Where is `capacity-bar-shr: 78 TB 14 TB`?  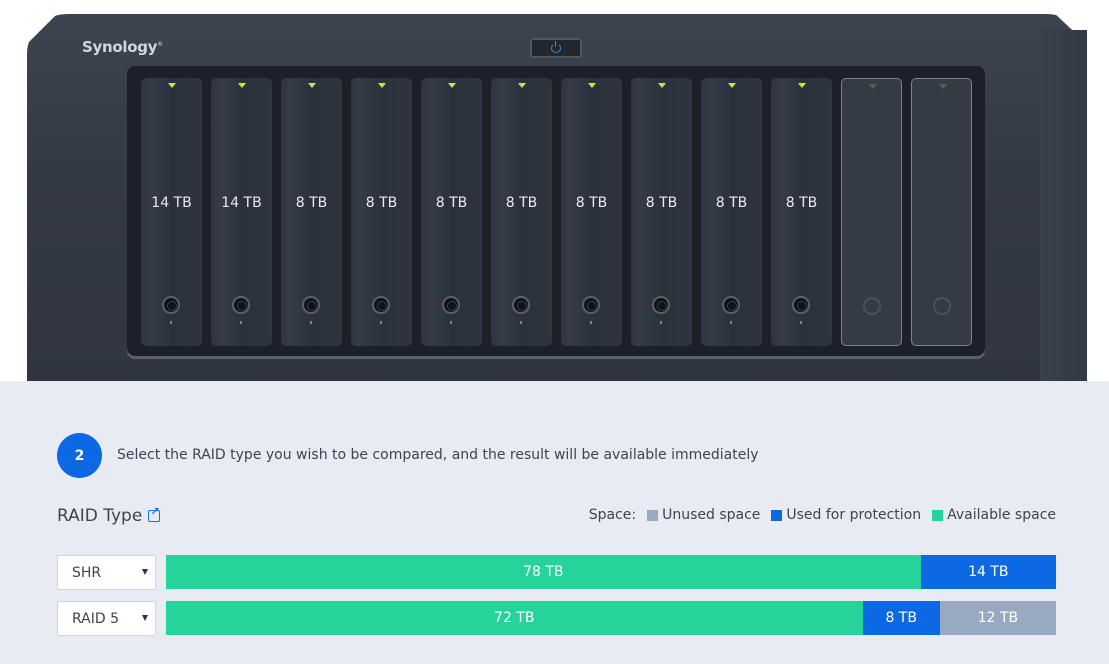
capacity-bar-shr: 78 TB 14 TB is located at coordinates (611, 572).